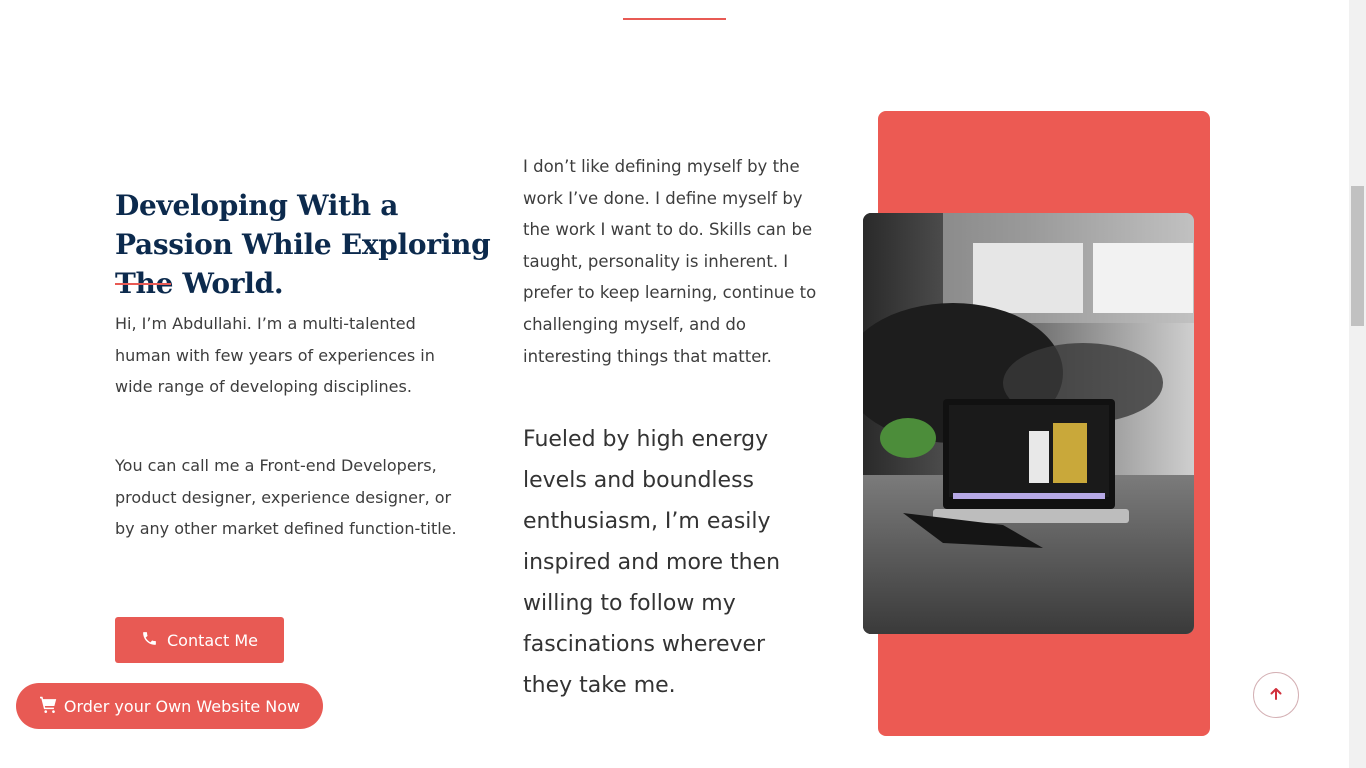  What do you see at coordinates (143, 284) in the screenshot?
I see `heading-underline` at bounding box center [143, 284].